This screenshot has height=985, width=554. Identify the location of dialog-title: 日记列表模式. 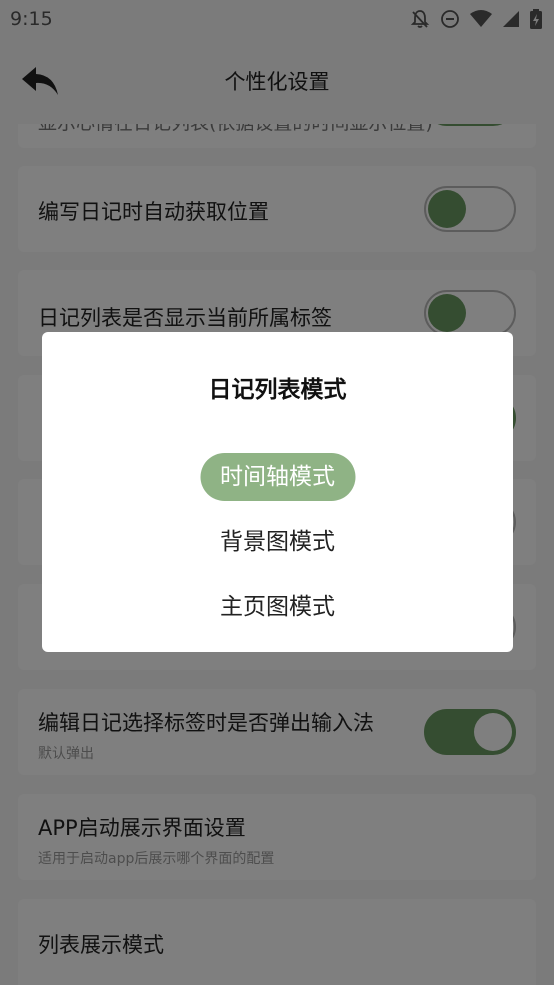
(277, 390).